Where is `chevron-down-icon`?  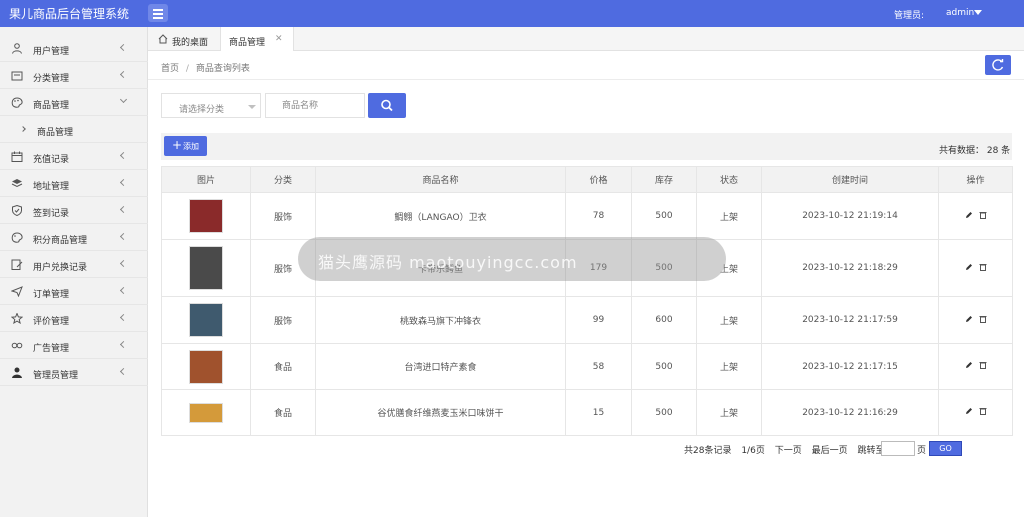
chevron-down-icon is located at coordinates (978, 12).